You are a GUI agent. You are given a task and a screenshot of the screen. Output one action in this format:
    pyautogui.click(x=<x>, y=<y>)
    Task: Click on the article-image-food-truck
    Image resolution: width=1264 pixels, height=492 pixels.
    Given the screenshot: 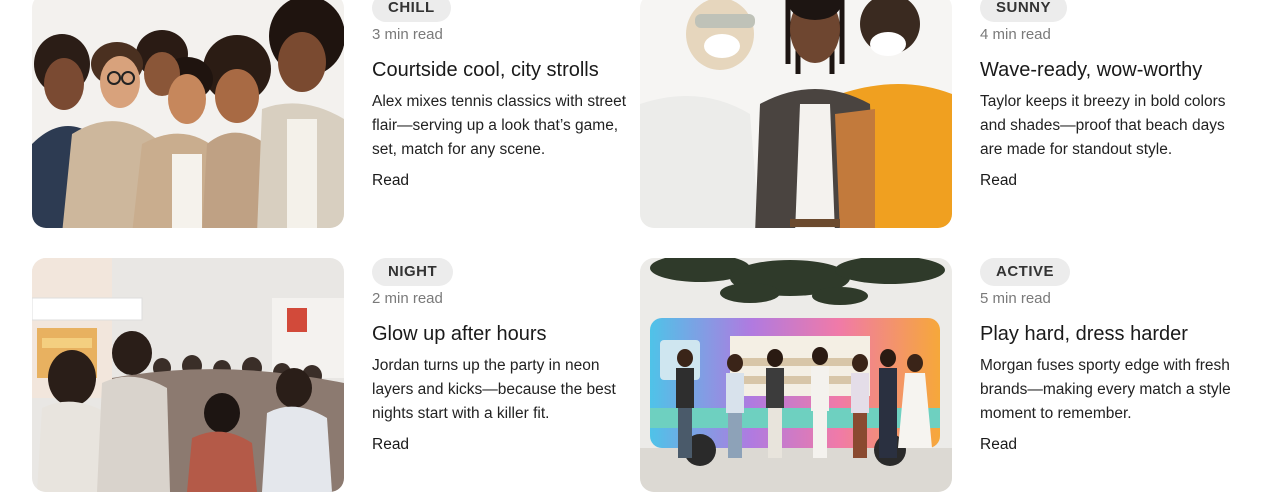 What is the action you would take?
    pyautogui.click(x=796, y=375)
    